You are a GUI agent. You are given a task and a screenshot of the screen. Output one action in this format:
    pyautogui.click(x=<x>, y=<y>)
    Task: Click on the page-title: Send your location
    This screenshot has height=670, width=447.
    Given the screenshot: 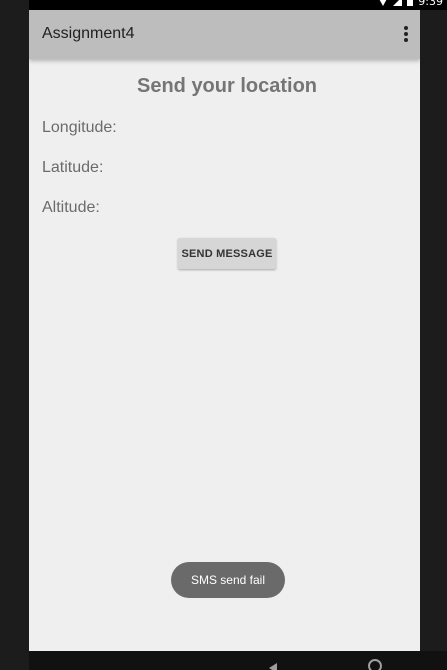 What is the action you would take?
    pyautogui.click(x=227, y=86)
    